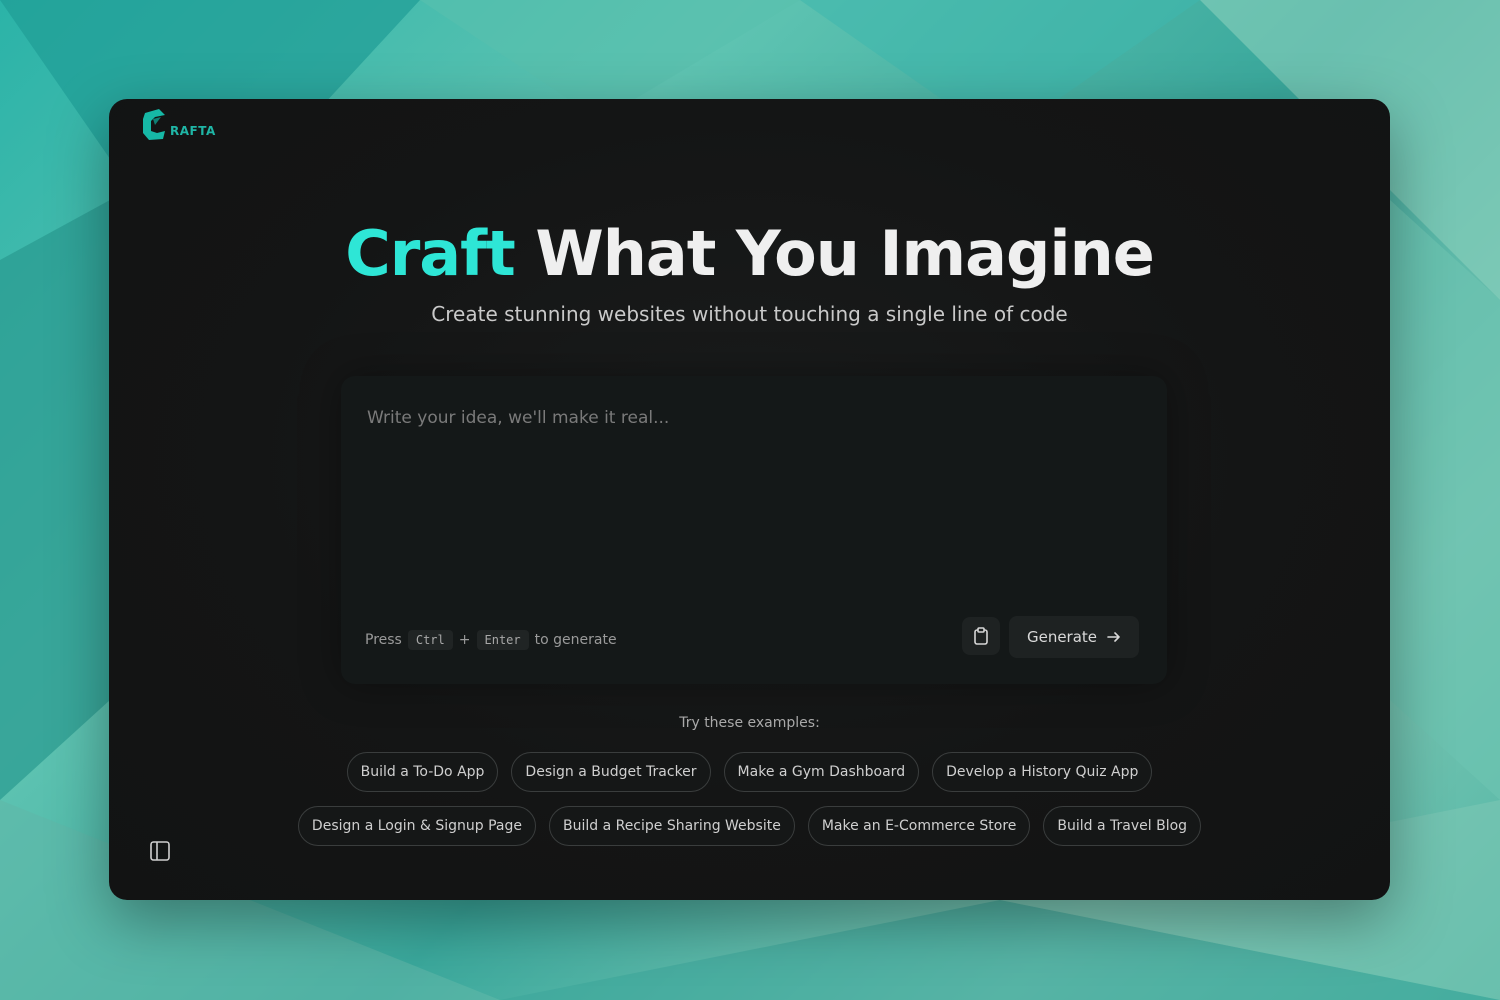  I want to click on keyboard-hint: Press Ctrl + Enter to generate, so click(491, 640).